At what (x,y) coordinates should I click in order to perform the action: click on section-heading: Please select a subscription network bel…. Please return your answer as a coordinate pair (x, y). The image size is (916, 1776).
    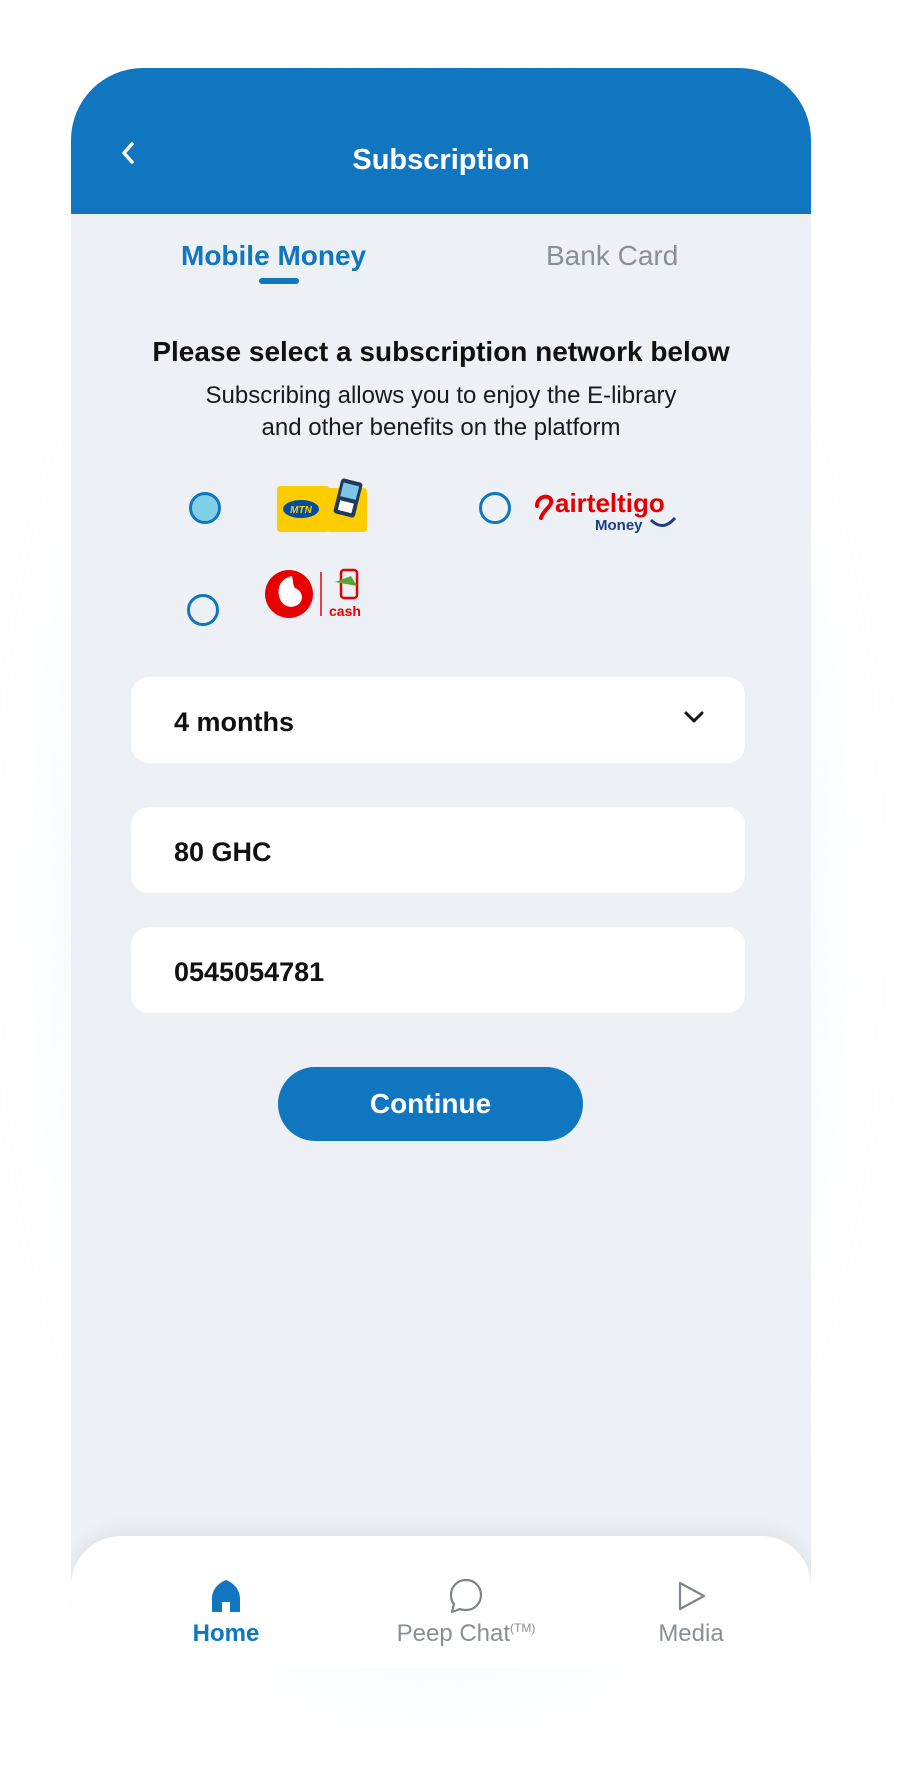
    Looking at the image, I should click on (441, 351).